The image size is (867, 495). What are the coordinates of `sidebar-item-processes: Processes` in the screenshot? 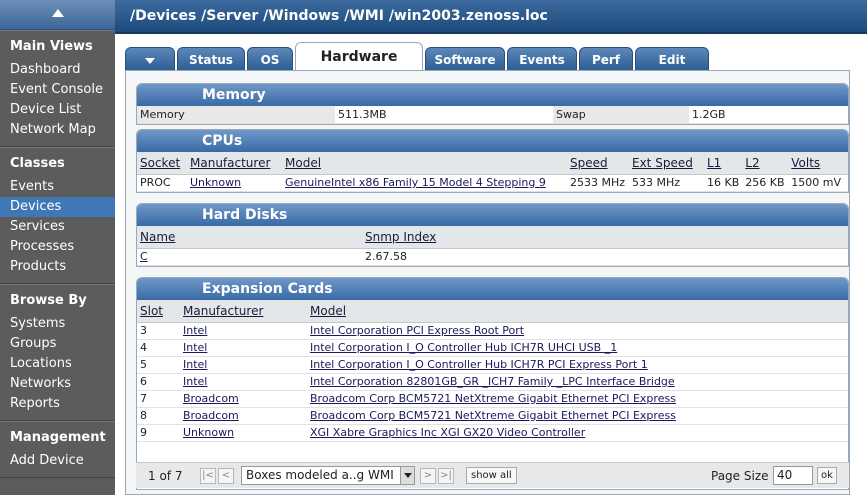 It's located at (57, 247).